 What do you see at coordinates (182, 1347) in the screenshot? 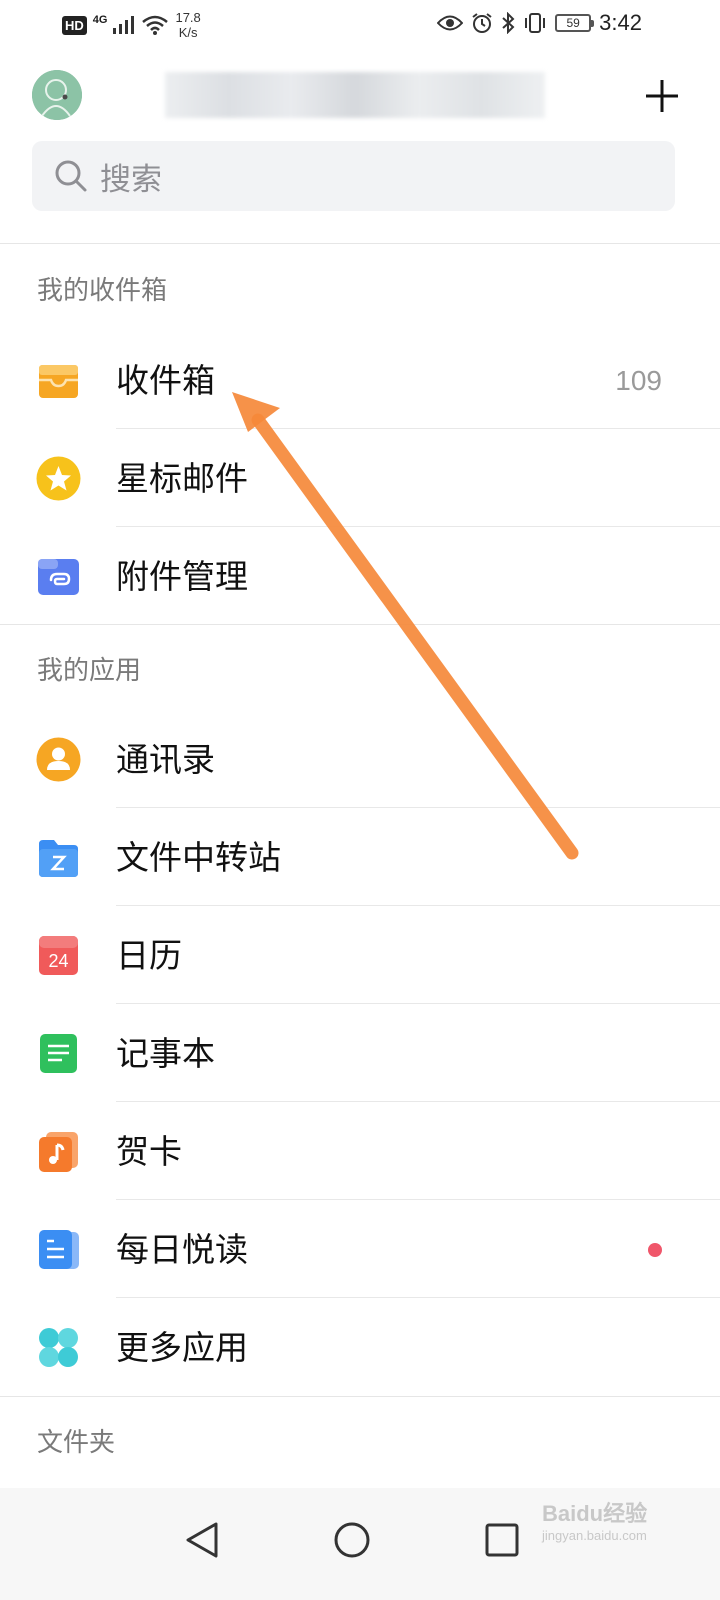
I see `list-item-label: 更多应用` at bounding box center [182, 1347].